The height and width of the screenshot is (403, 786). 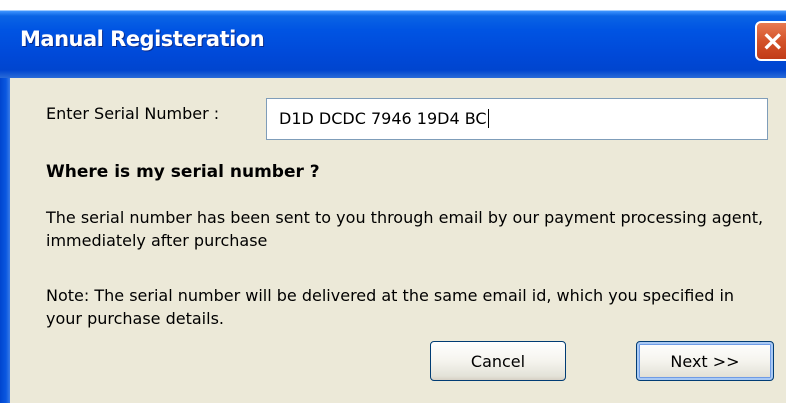 What do you see at coordinates (5, 240) in the screenshot?
I see `window-frame-left` at bounding box center [5, 240].